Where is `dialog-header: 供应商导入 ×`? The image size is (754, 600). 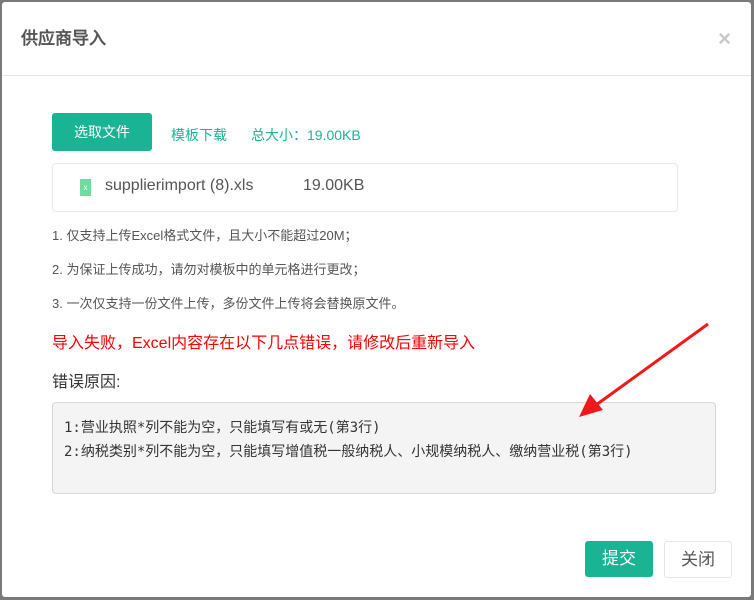
dialog-header: 供应商导入 × is located at coordinates (376, 39).